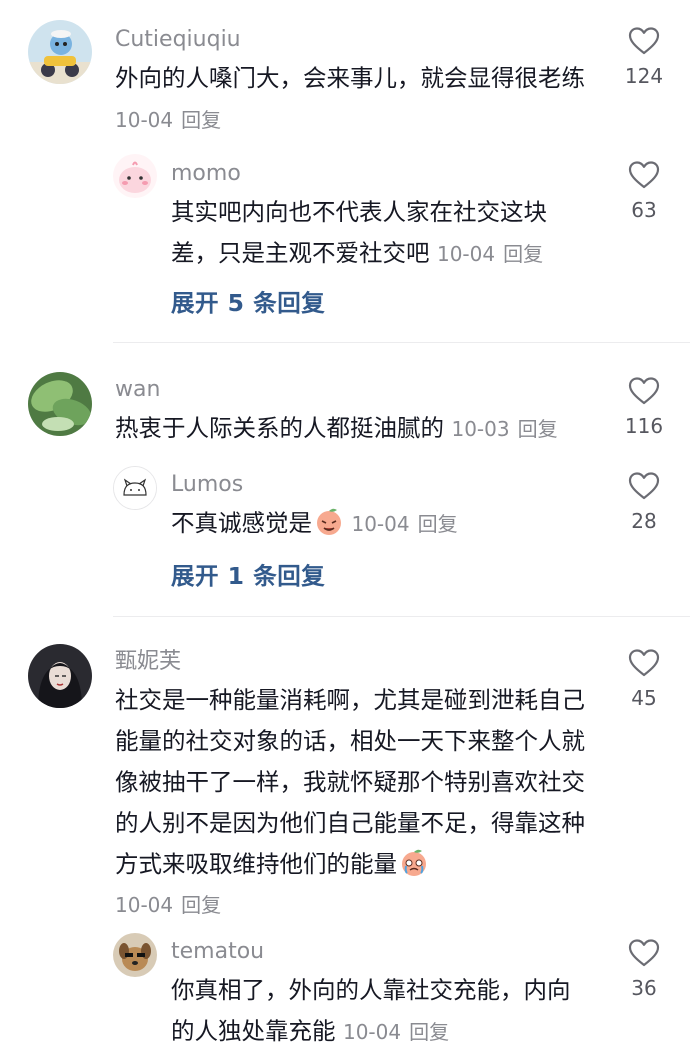  What do you see at coordinates (644, 407) in the screenshot?
I see `like-button: 116` at bounding box center [644, 407].